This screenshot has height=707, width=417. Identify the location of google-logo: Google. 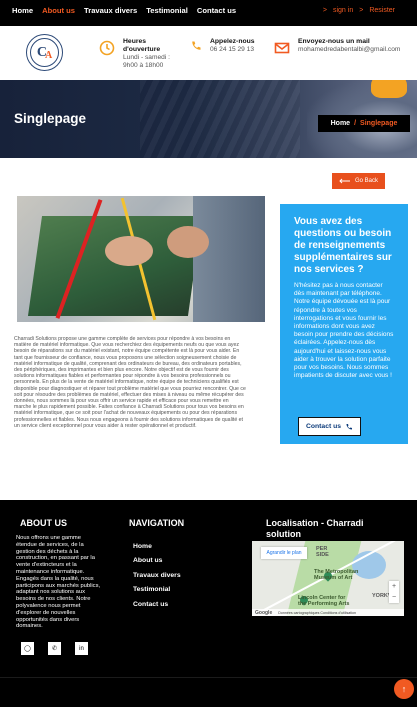
(264, 612).